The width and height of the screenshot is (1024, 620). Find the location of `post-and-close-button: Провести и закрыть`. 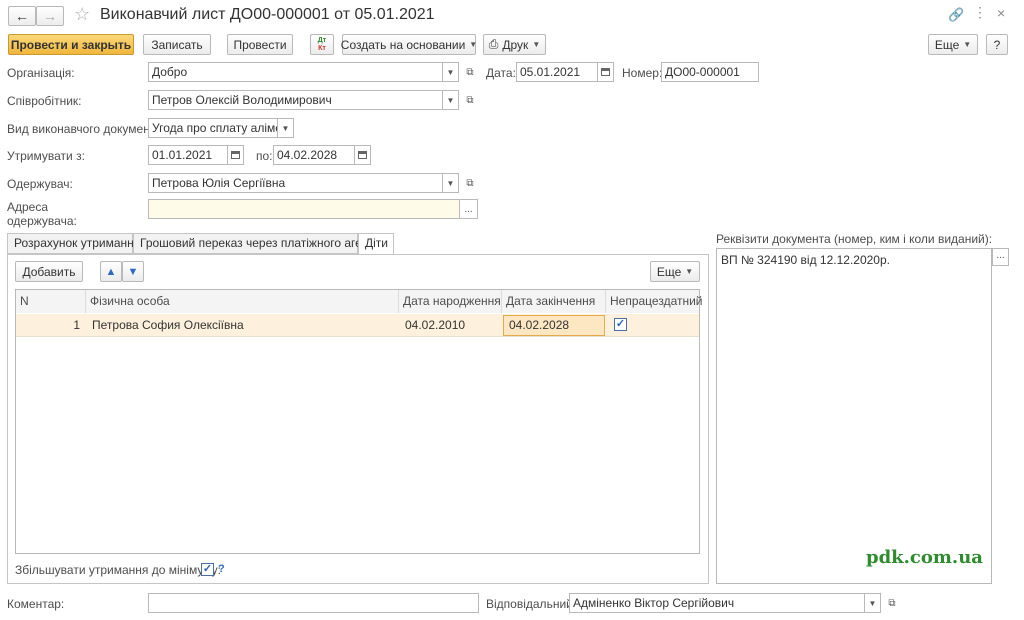

post-and-close-button: Провести и закрыть is located at coordinates (71, 44).